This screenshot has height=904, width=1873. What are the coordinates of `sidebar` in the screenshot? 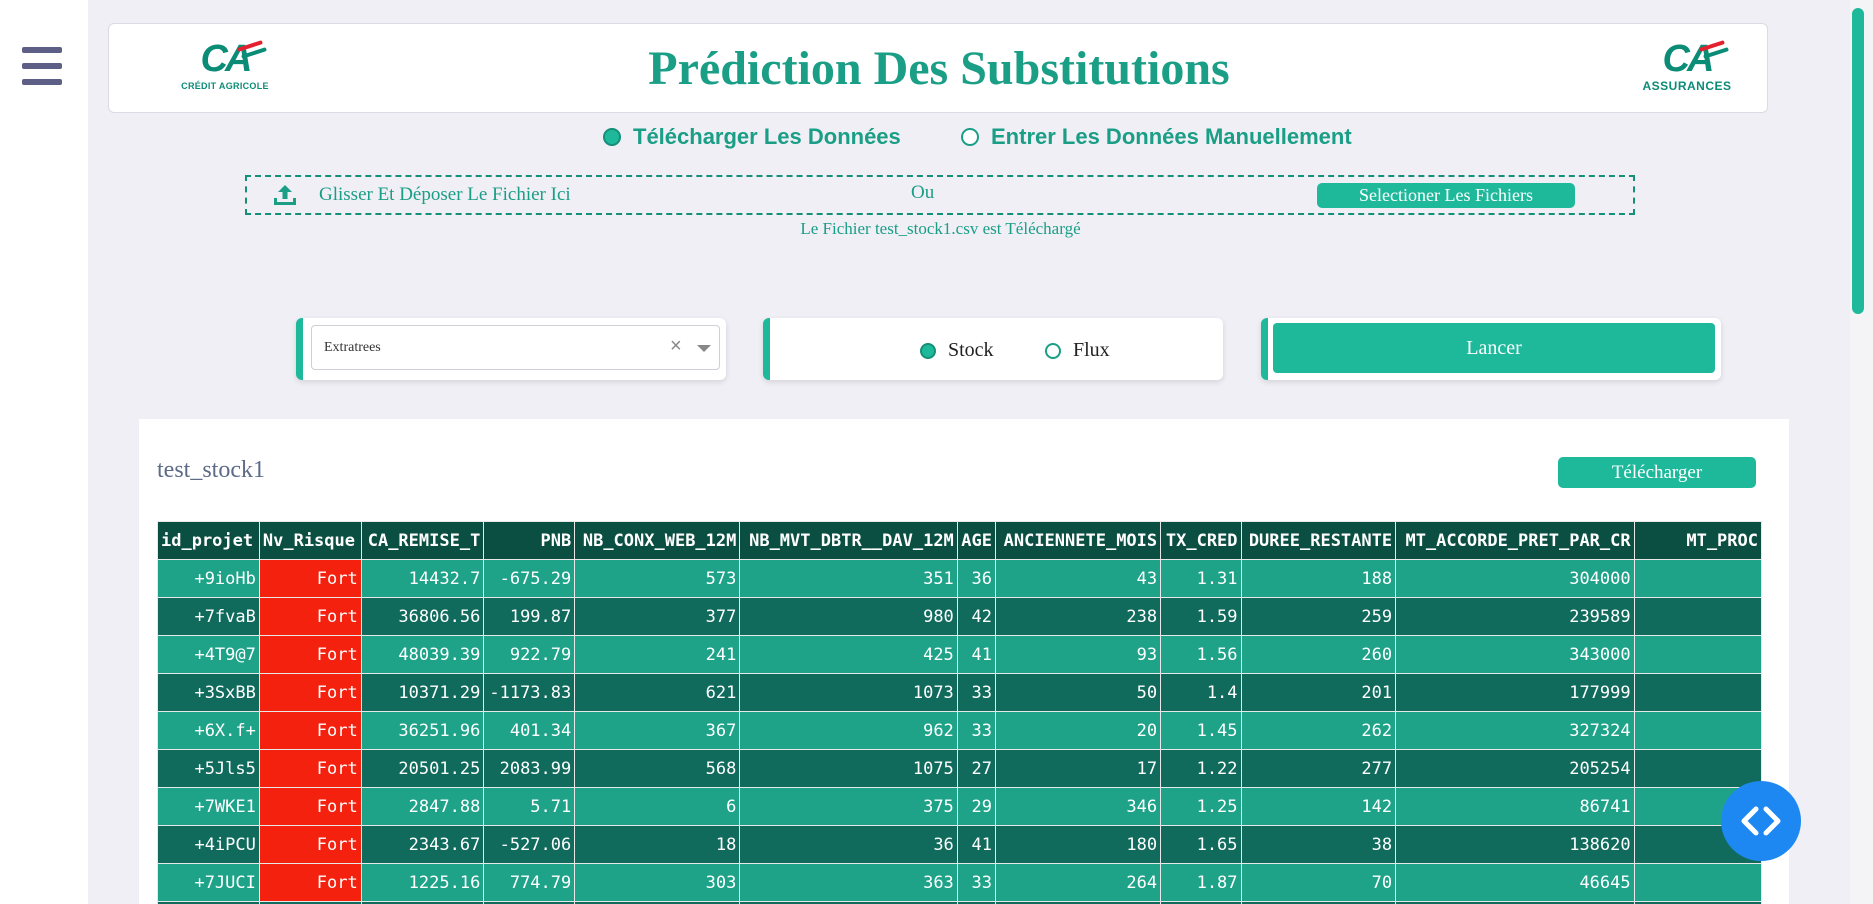 It's located at (44, 452).